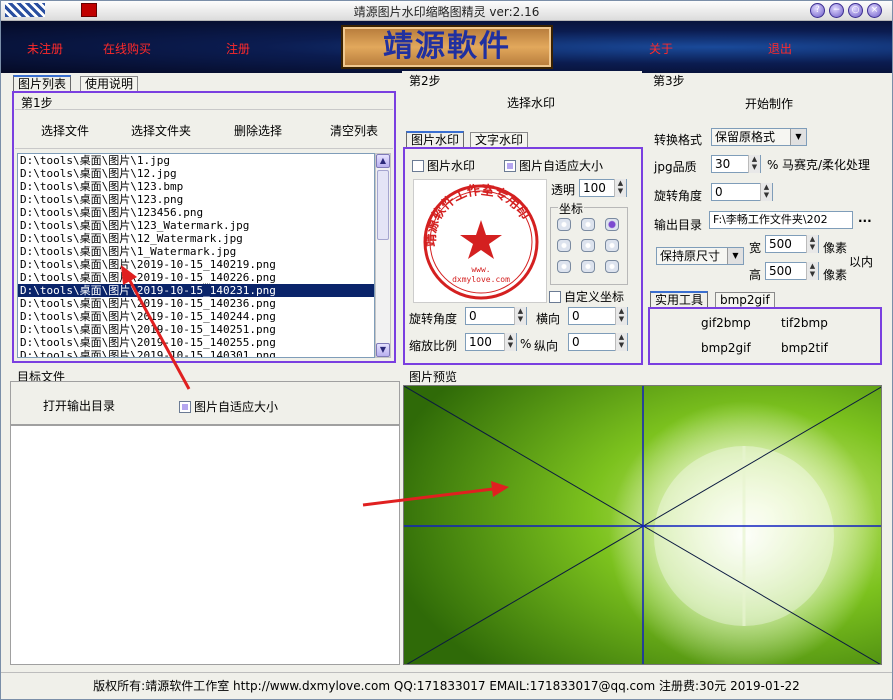  Describe the element at coordinates (159, 334) in the screenshot. I see `arrow-to-list` at that location.